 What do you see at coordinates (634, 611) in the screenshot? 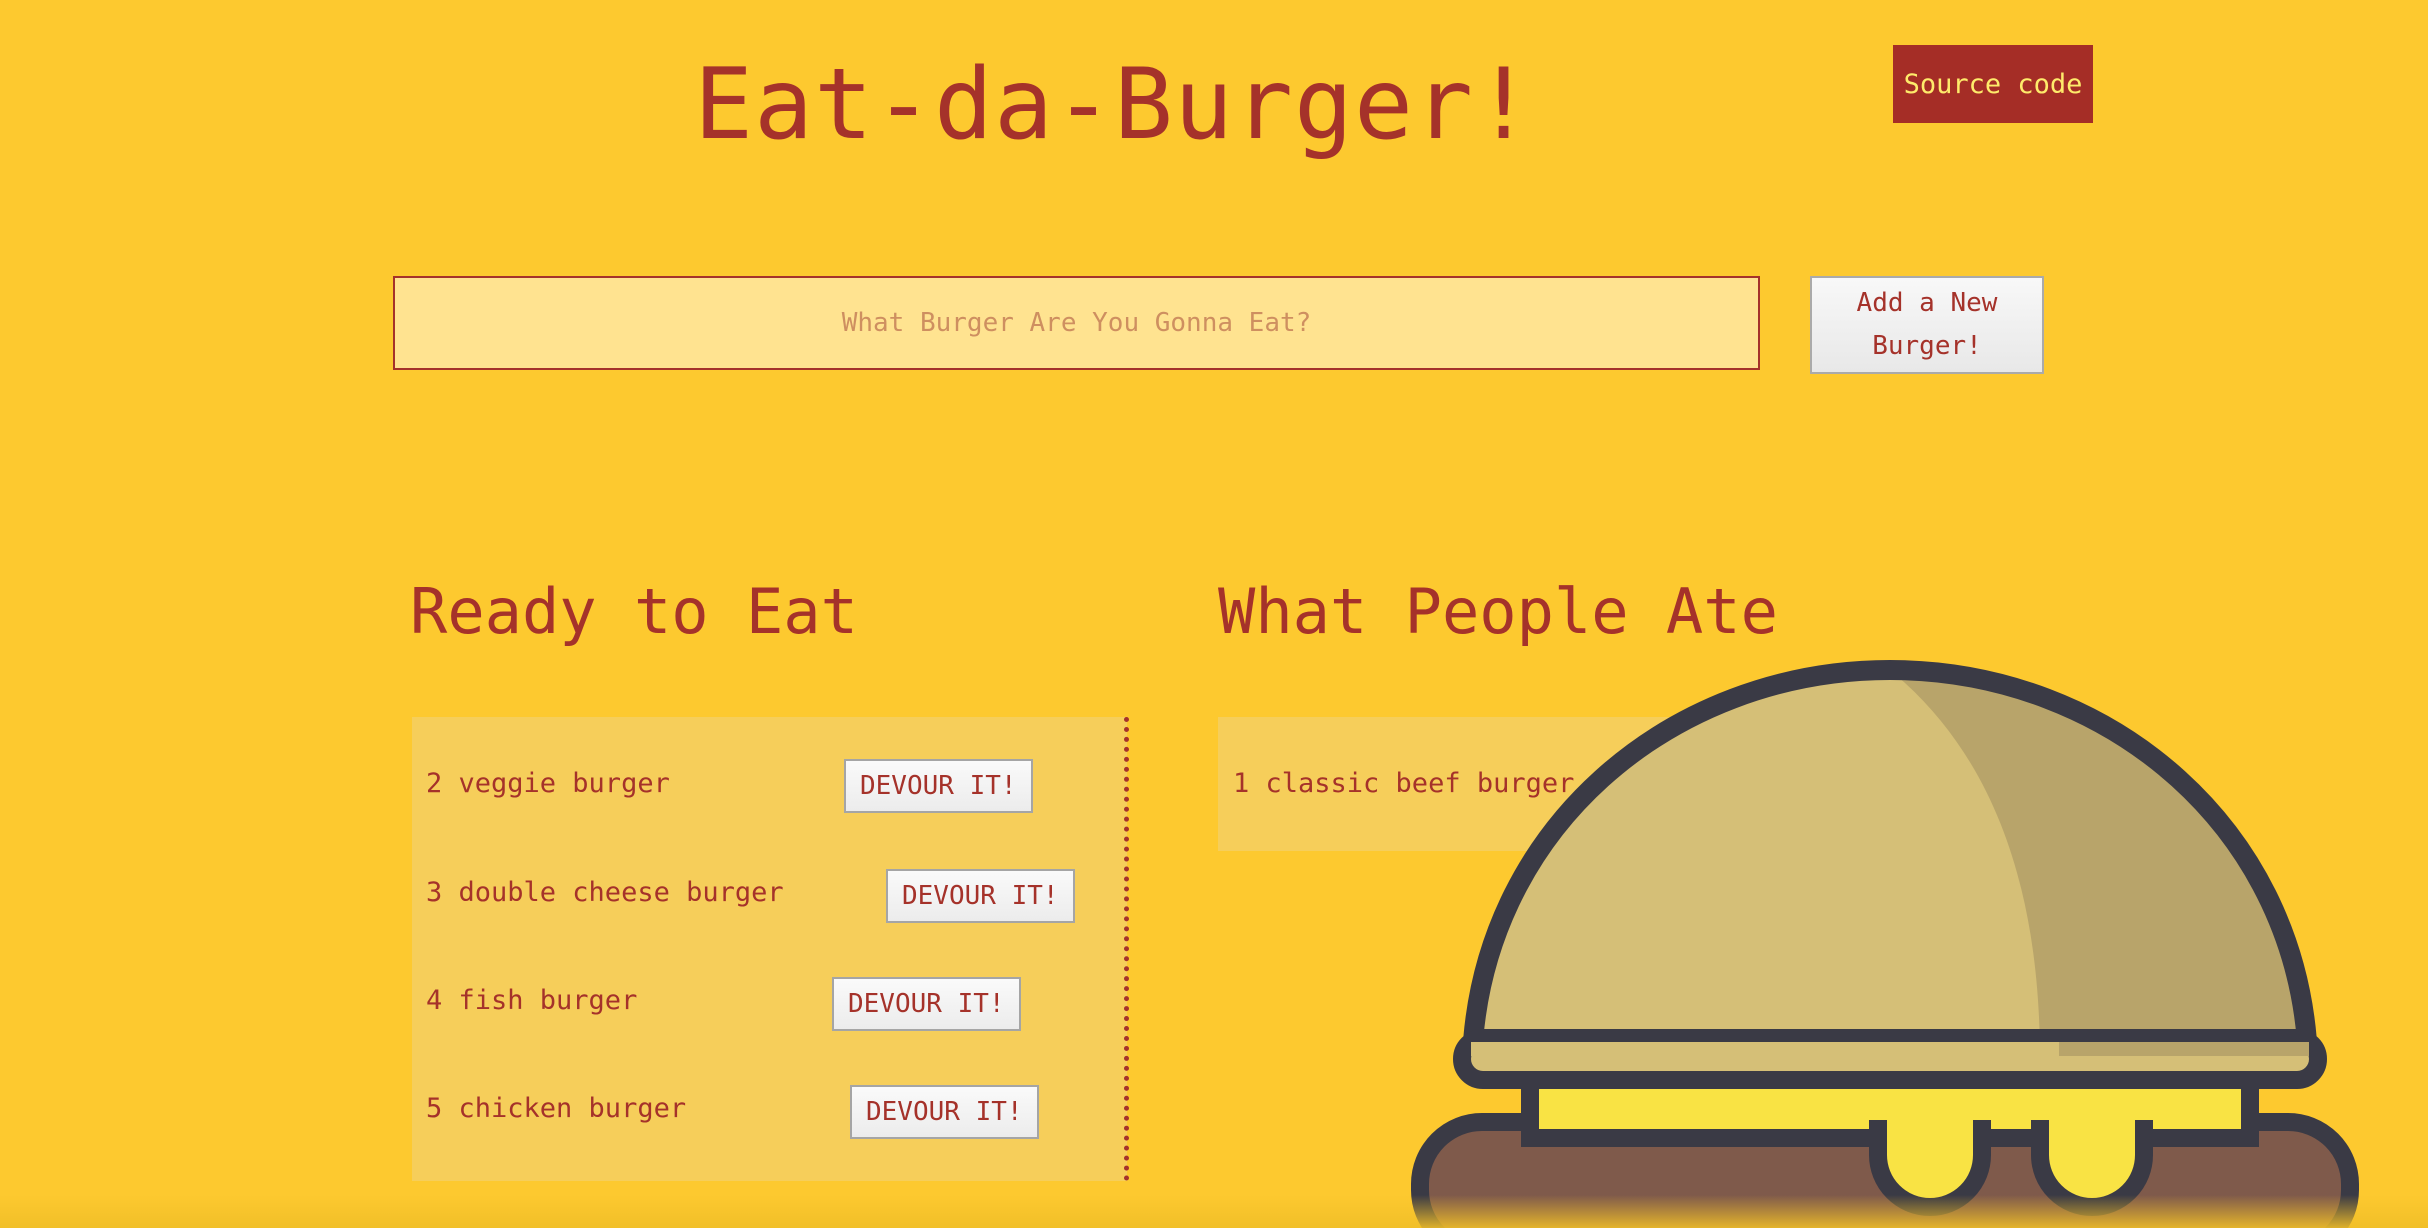
I see `ready-to-eat-heading: Ready to Eat` at bounding box center [634, 611].